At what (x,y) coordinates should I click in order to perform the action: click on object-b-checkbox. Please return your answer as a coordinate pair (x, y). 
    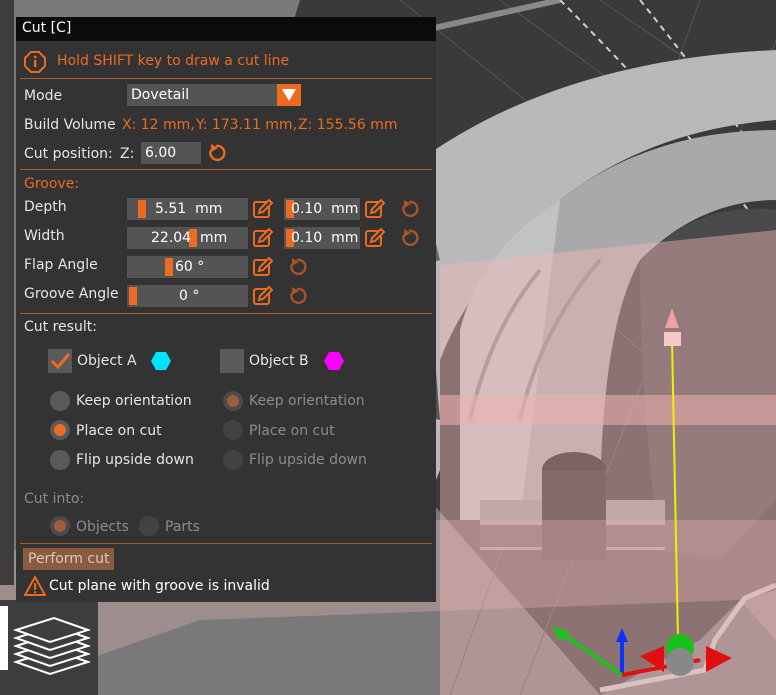
    Looking at the image, I should click on (232, 361).